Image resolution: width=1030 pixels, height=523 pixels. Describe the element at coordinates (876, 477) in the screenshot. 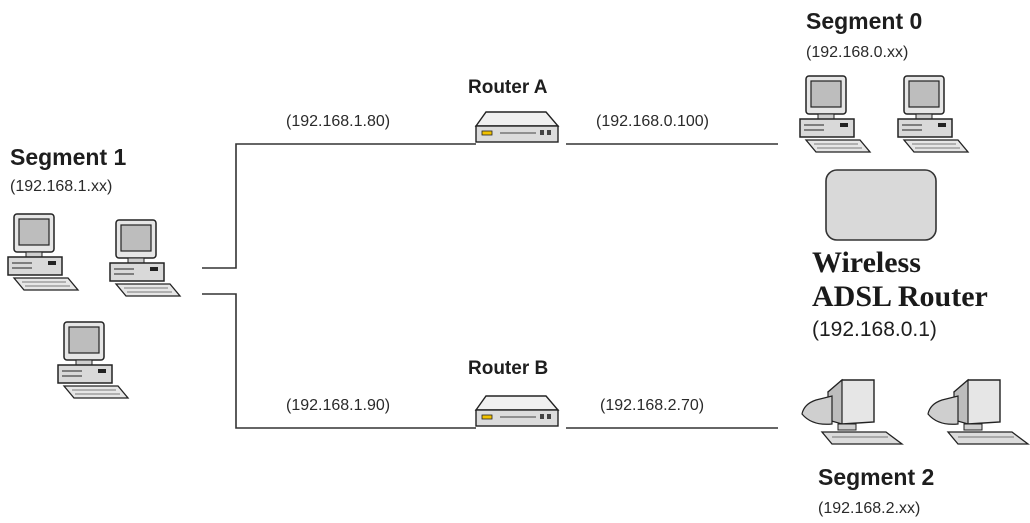

I see `segment2-title: Segment 2` at that location.